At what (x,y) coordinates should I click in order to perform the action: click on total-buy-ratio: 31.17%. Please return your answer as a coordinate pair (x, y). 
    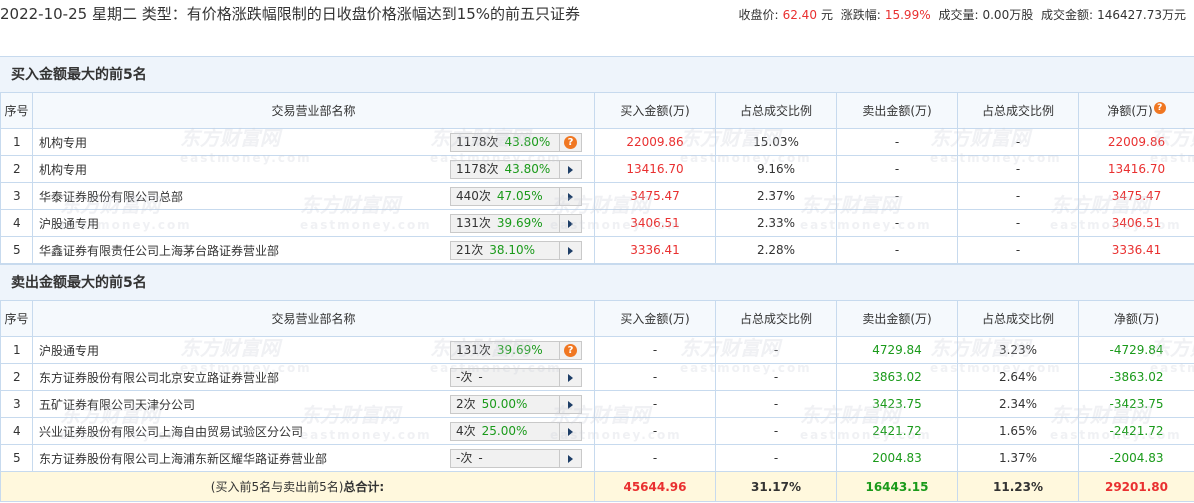
    Looking at the image, I should click on (776, 486).